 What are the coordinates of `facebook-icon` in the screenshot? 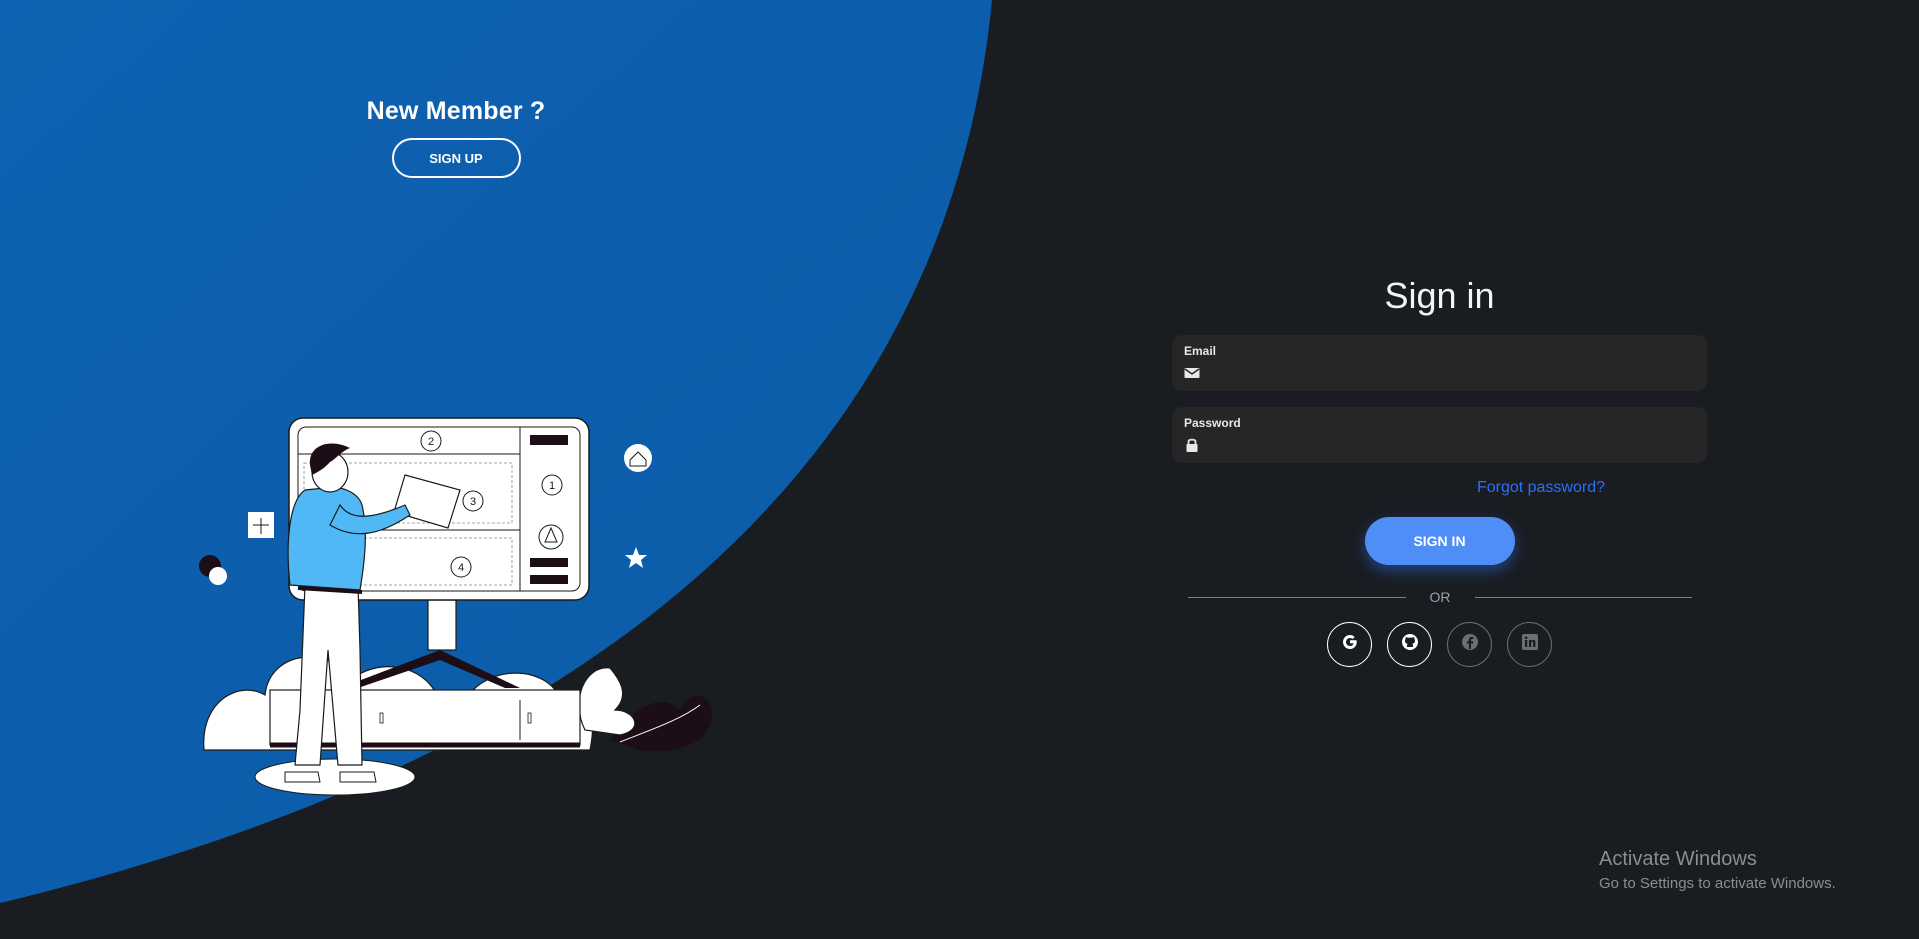 It's located at (1470, 644).